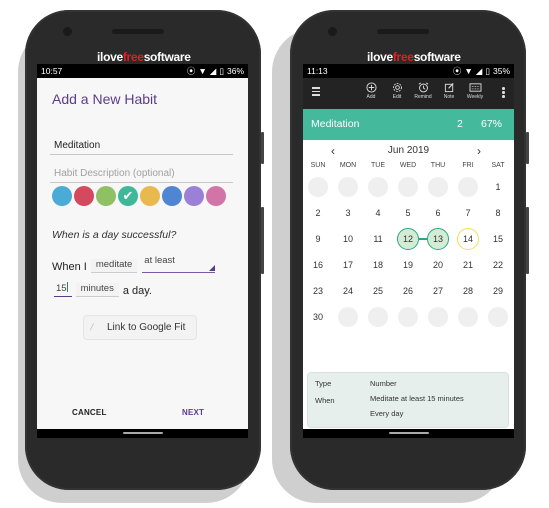  Describe the element at coordinates (371, 91) in the screenshot. I see `toolbar-add-button: Add` at that location.